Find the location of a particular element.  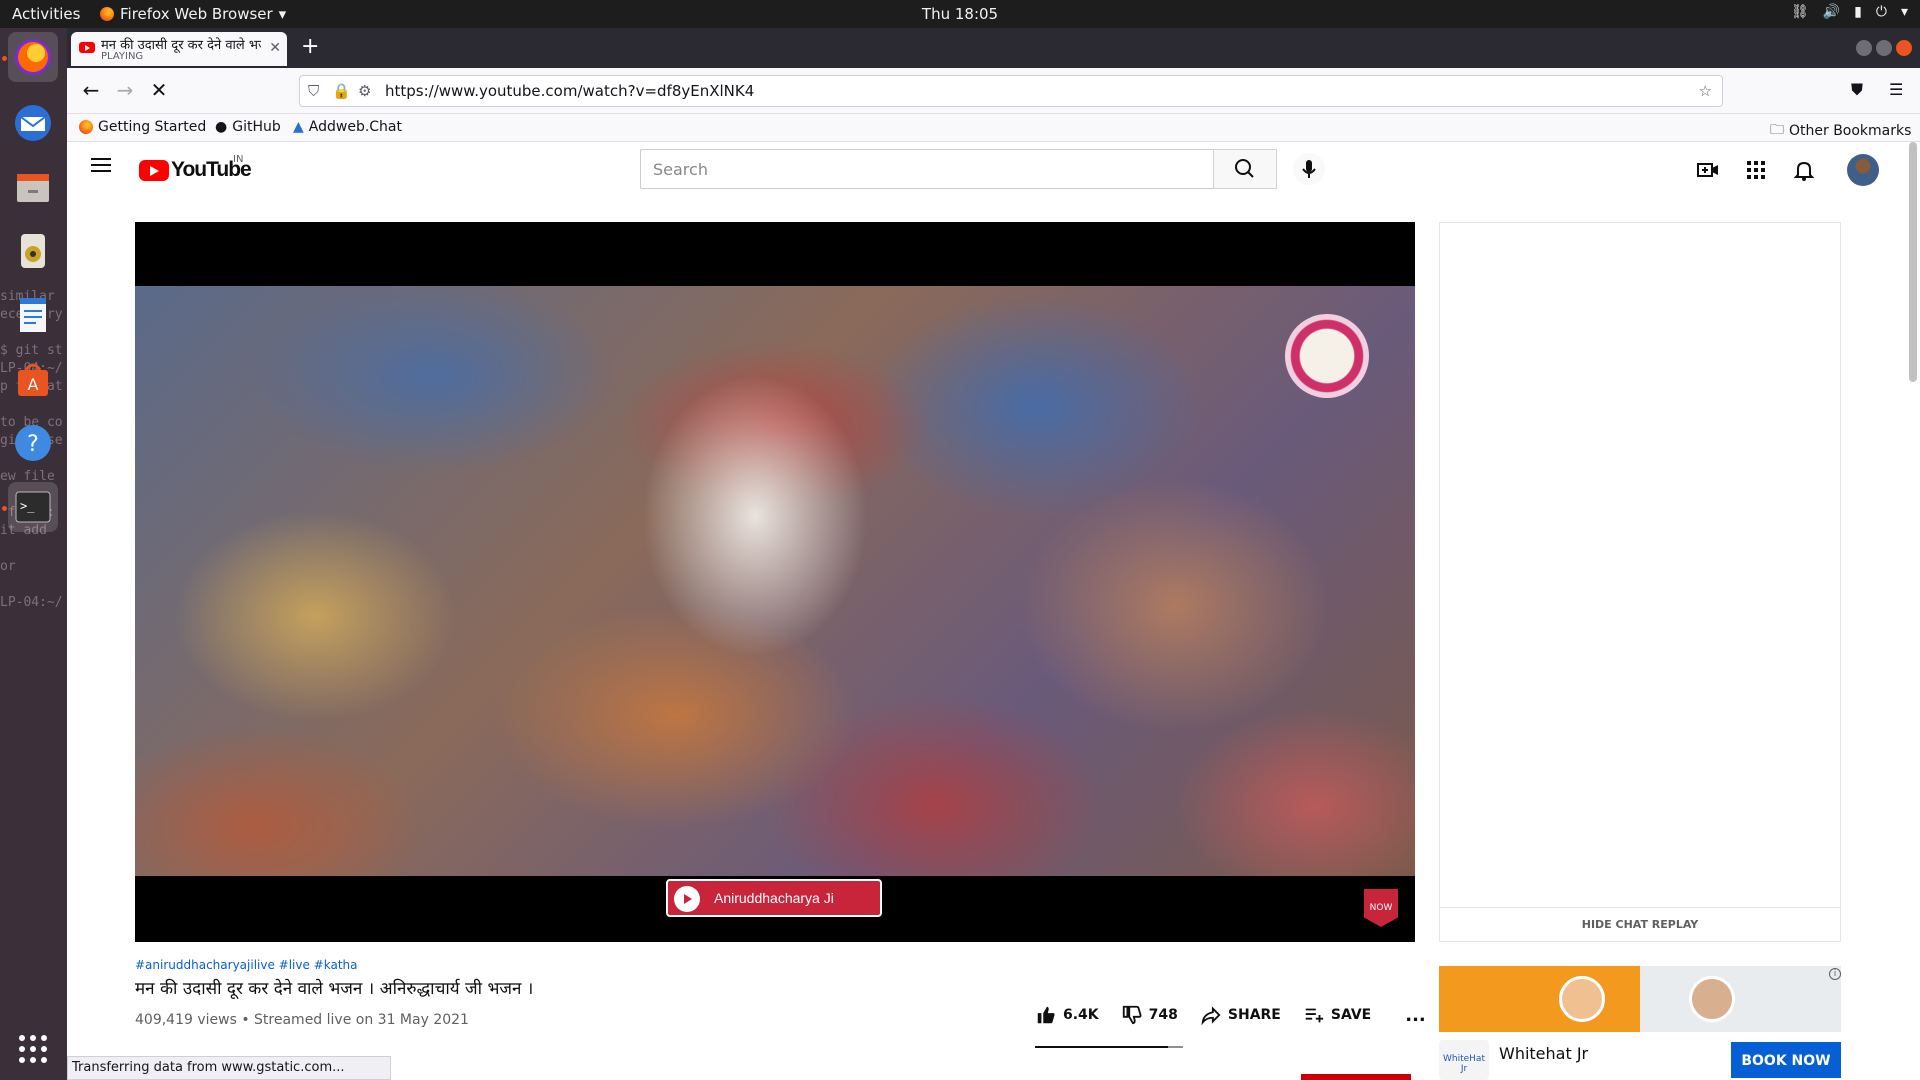

avatar is located at coordinates (1863, 170).